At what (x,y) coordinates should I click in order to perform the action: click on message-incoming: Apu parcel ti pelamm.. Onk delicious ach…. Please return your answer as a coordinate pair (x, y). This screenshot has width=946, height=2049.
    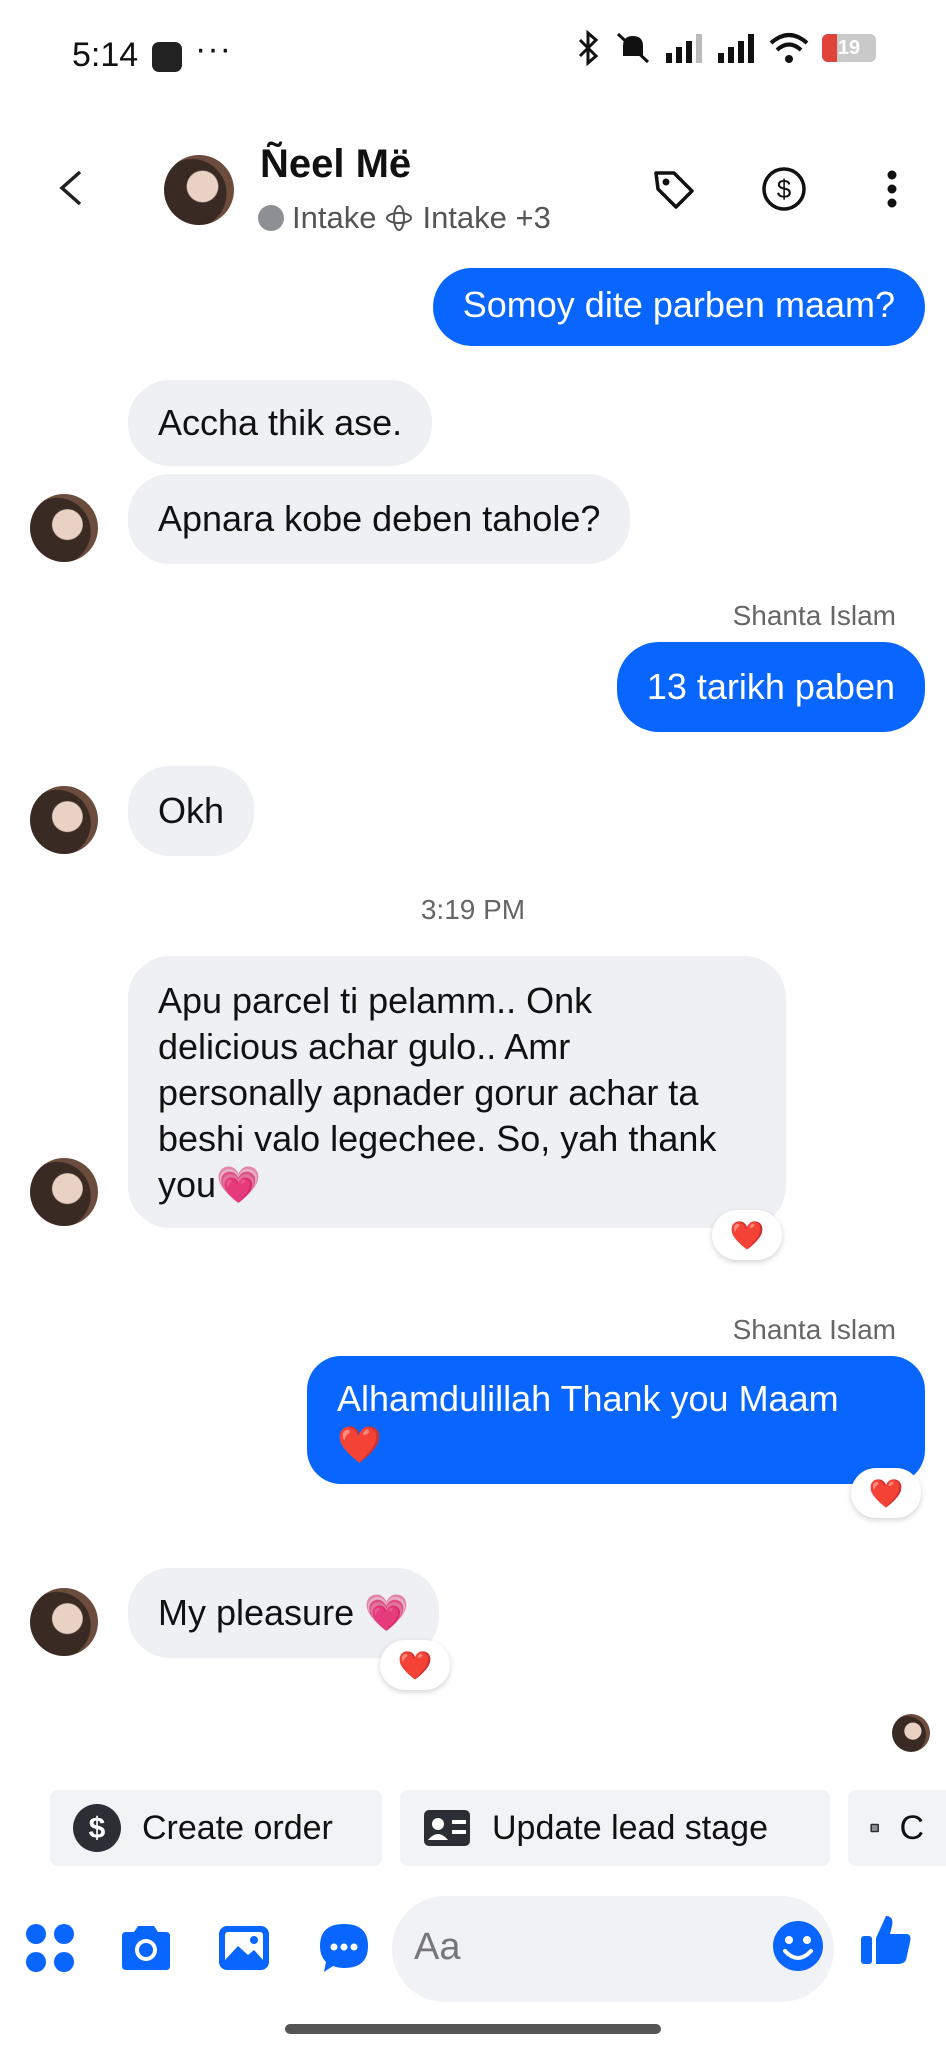
    Looking at the image, I should click on (457, 1092).